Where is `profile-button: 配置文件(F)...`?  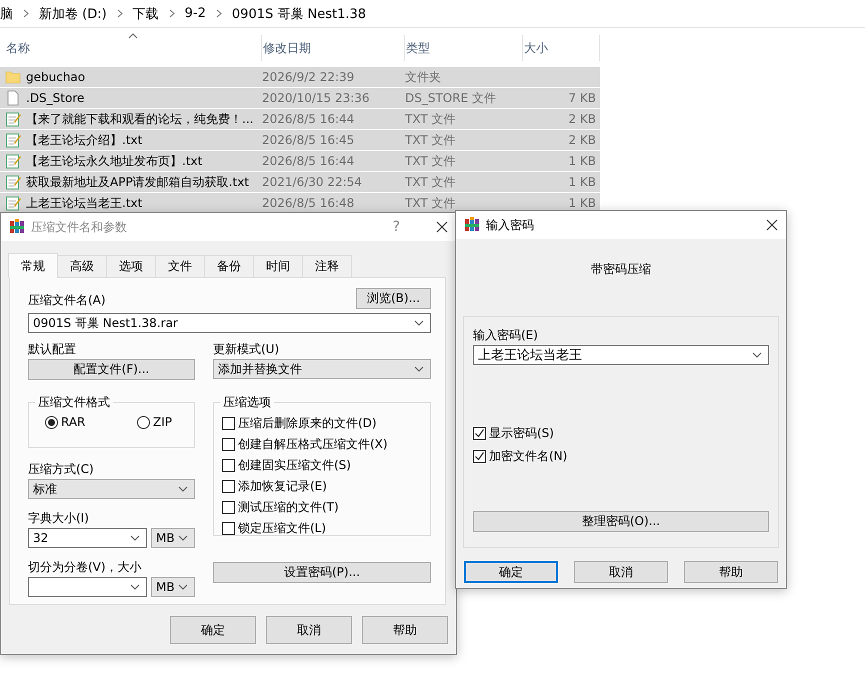 profile-button: 配置文件(F)... is located at coordinates (111, 369).